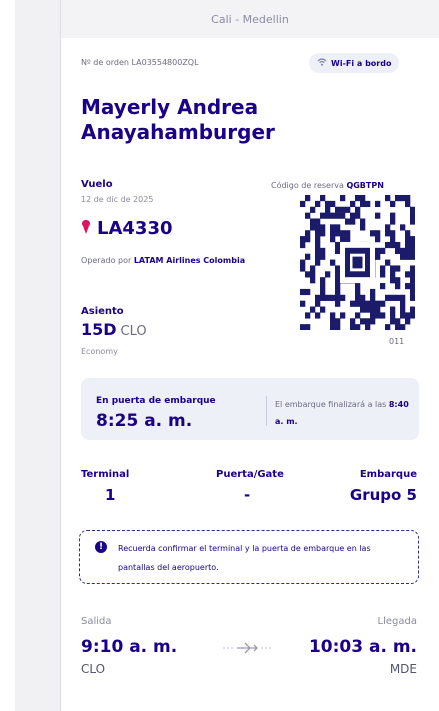 The image size is (439, 711). What do you see at coordinates (7, 355) in the screenshot?
I see `left-rail` at bounding box center [7, 355].